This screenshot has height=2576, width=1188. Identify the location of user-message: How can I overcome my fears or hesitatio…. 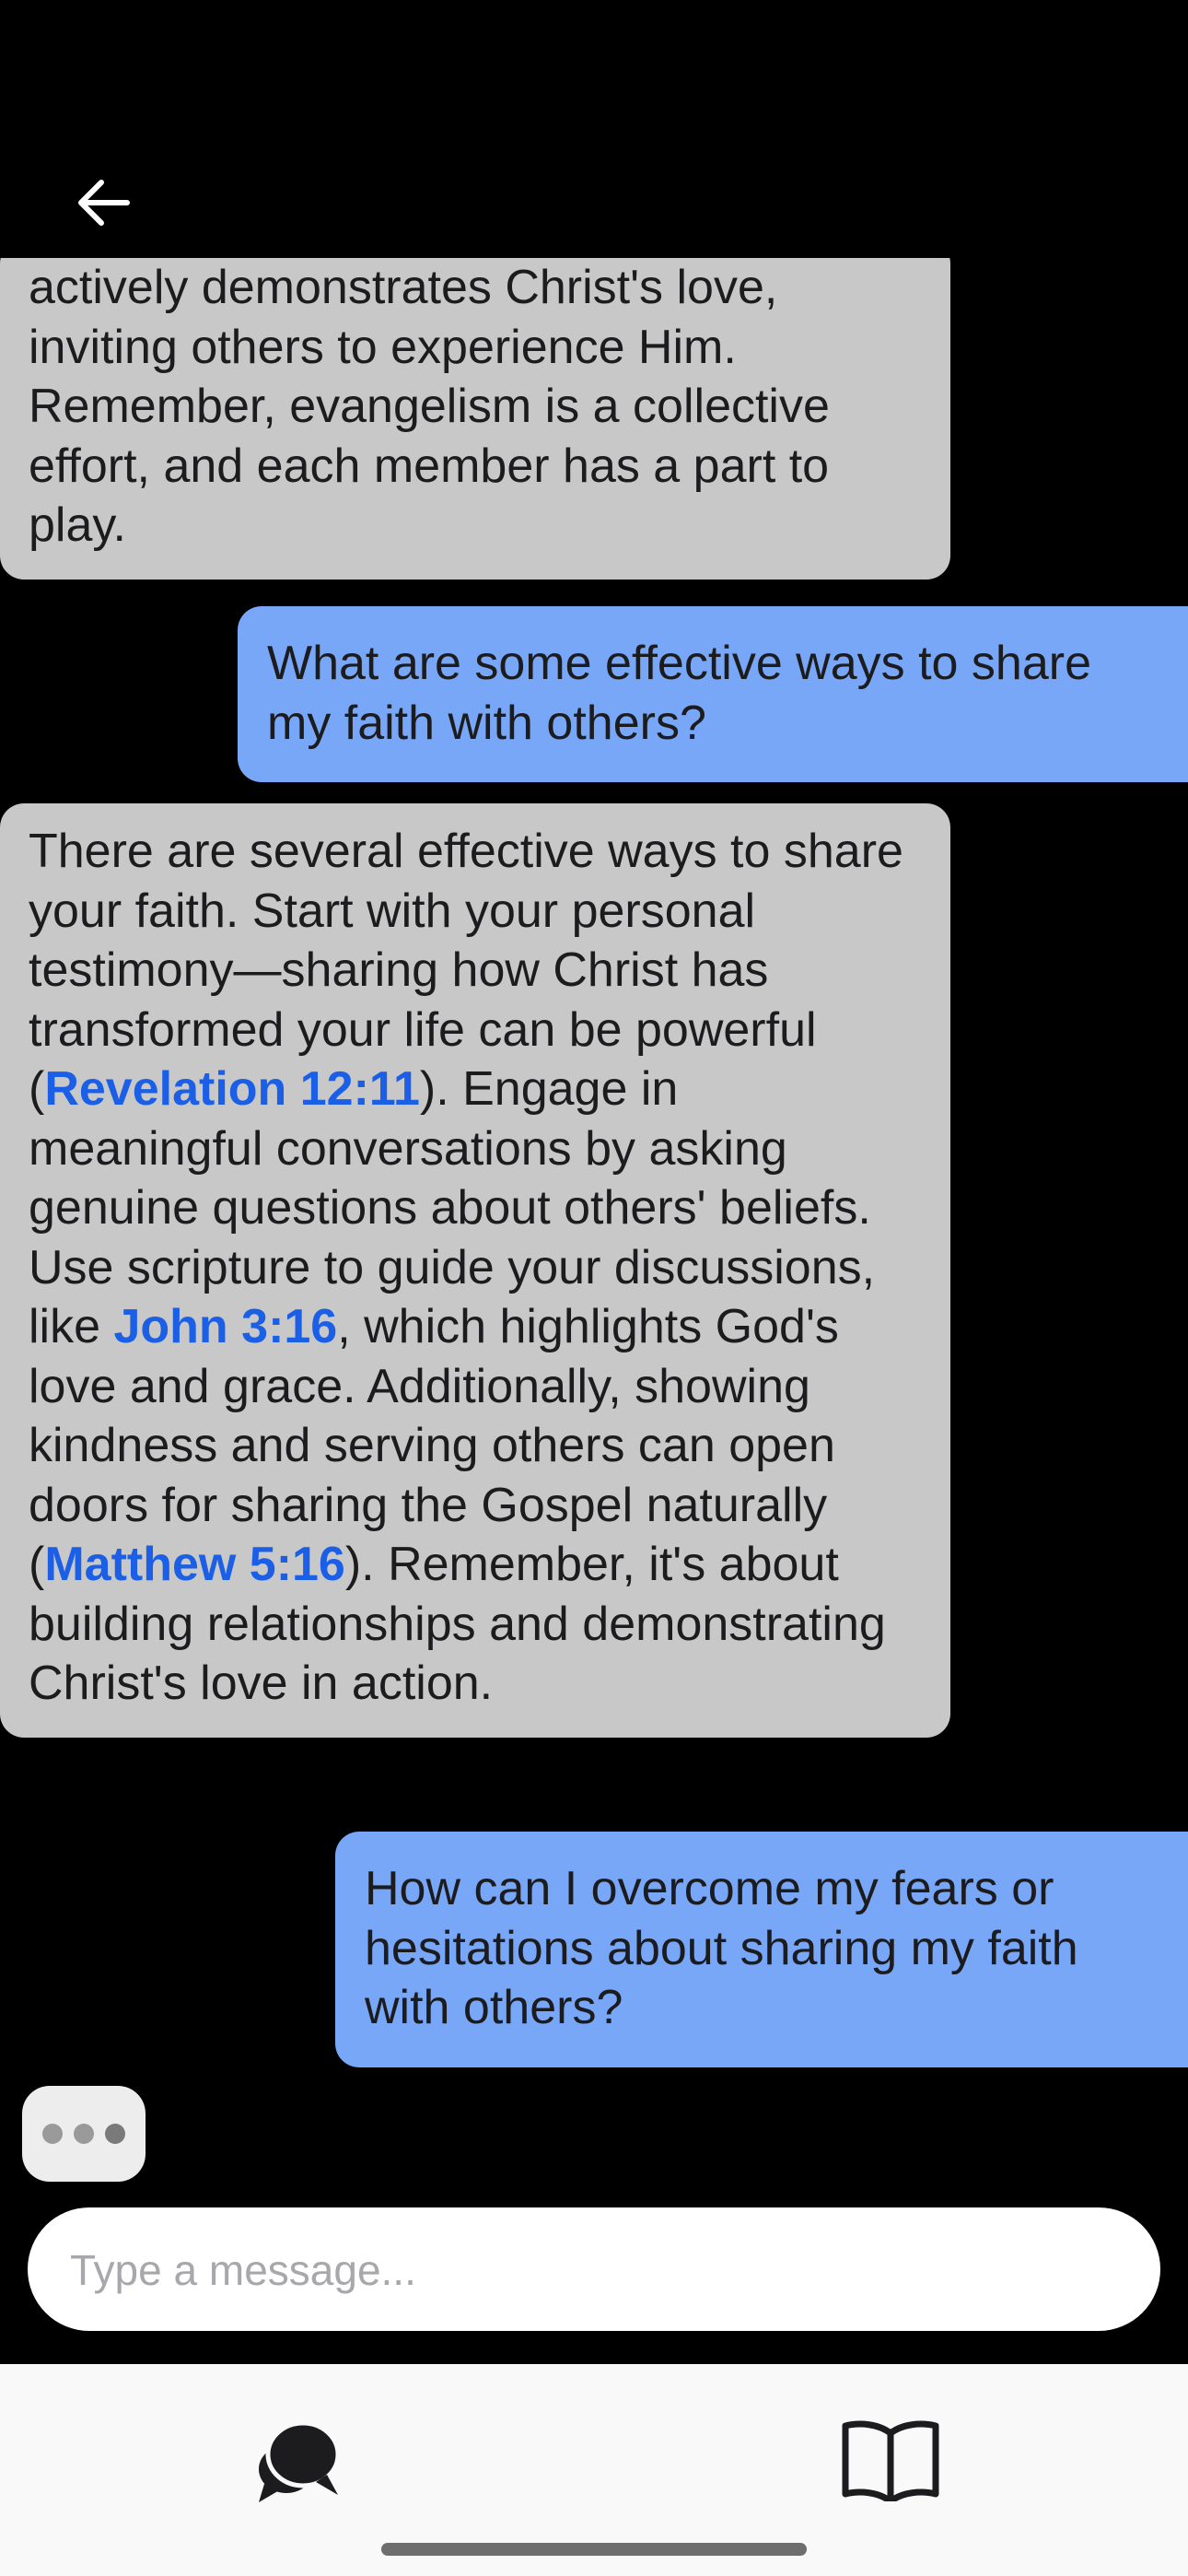
(761, 1949).